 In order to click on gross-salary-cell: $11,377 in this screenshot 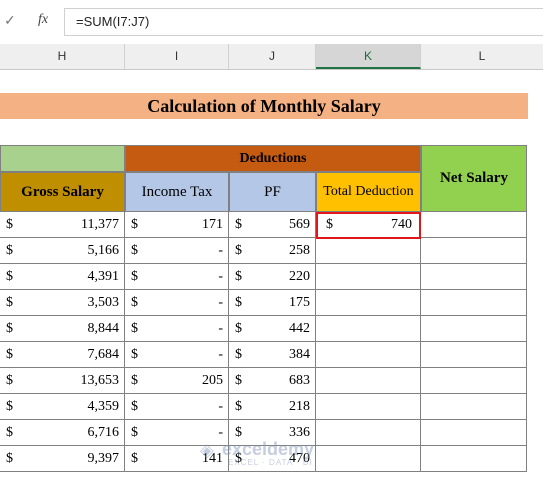, I will do `click(62, 225)`.